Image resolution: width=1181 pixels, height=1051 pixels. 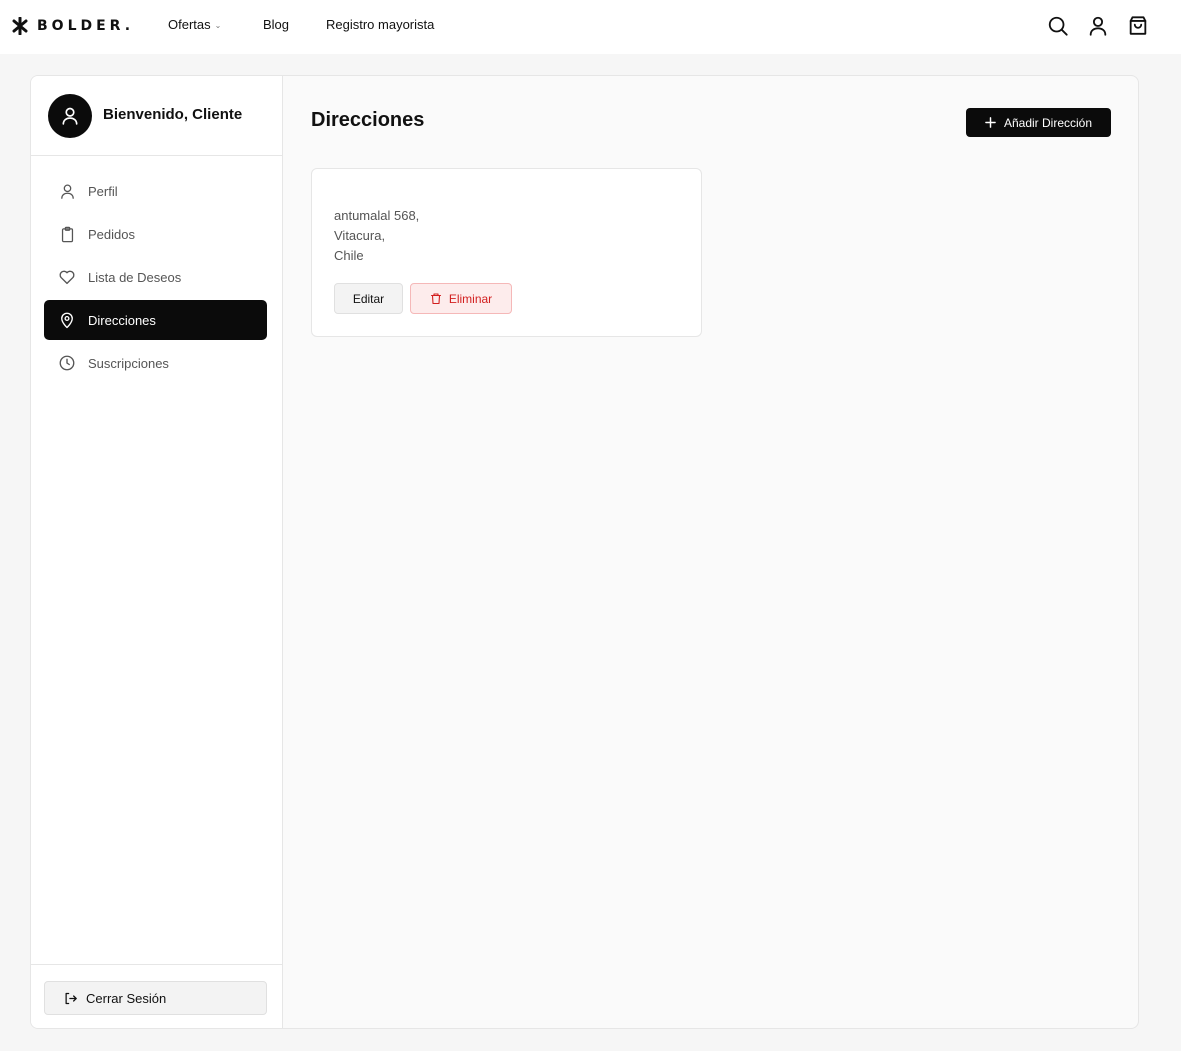 What do you see at coordinates (103, 191) in the screenshot?
I see `sidebar-item-label: Perfil` at bounding box center [103, 191].